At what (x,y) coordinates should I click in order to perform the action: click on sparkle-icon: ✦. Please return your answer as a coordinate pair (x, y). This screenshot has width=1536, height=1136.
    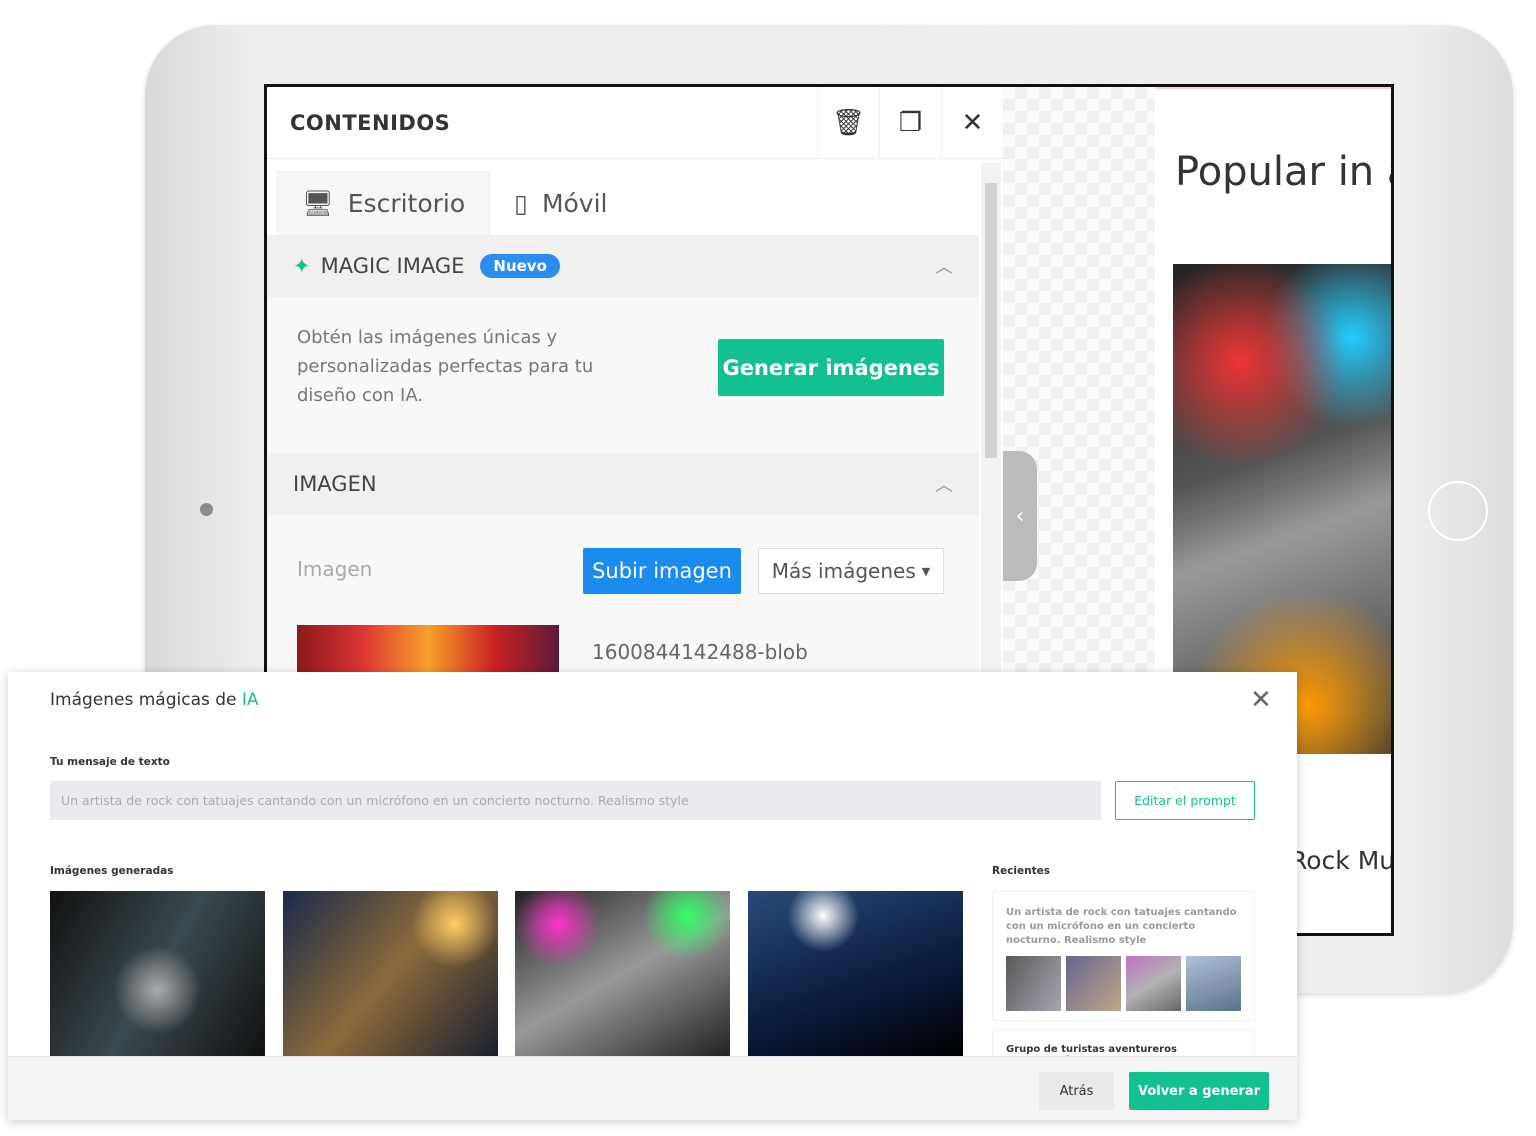
    Looking at the image, I should click on (302, 266).